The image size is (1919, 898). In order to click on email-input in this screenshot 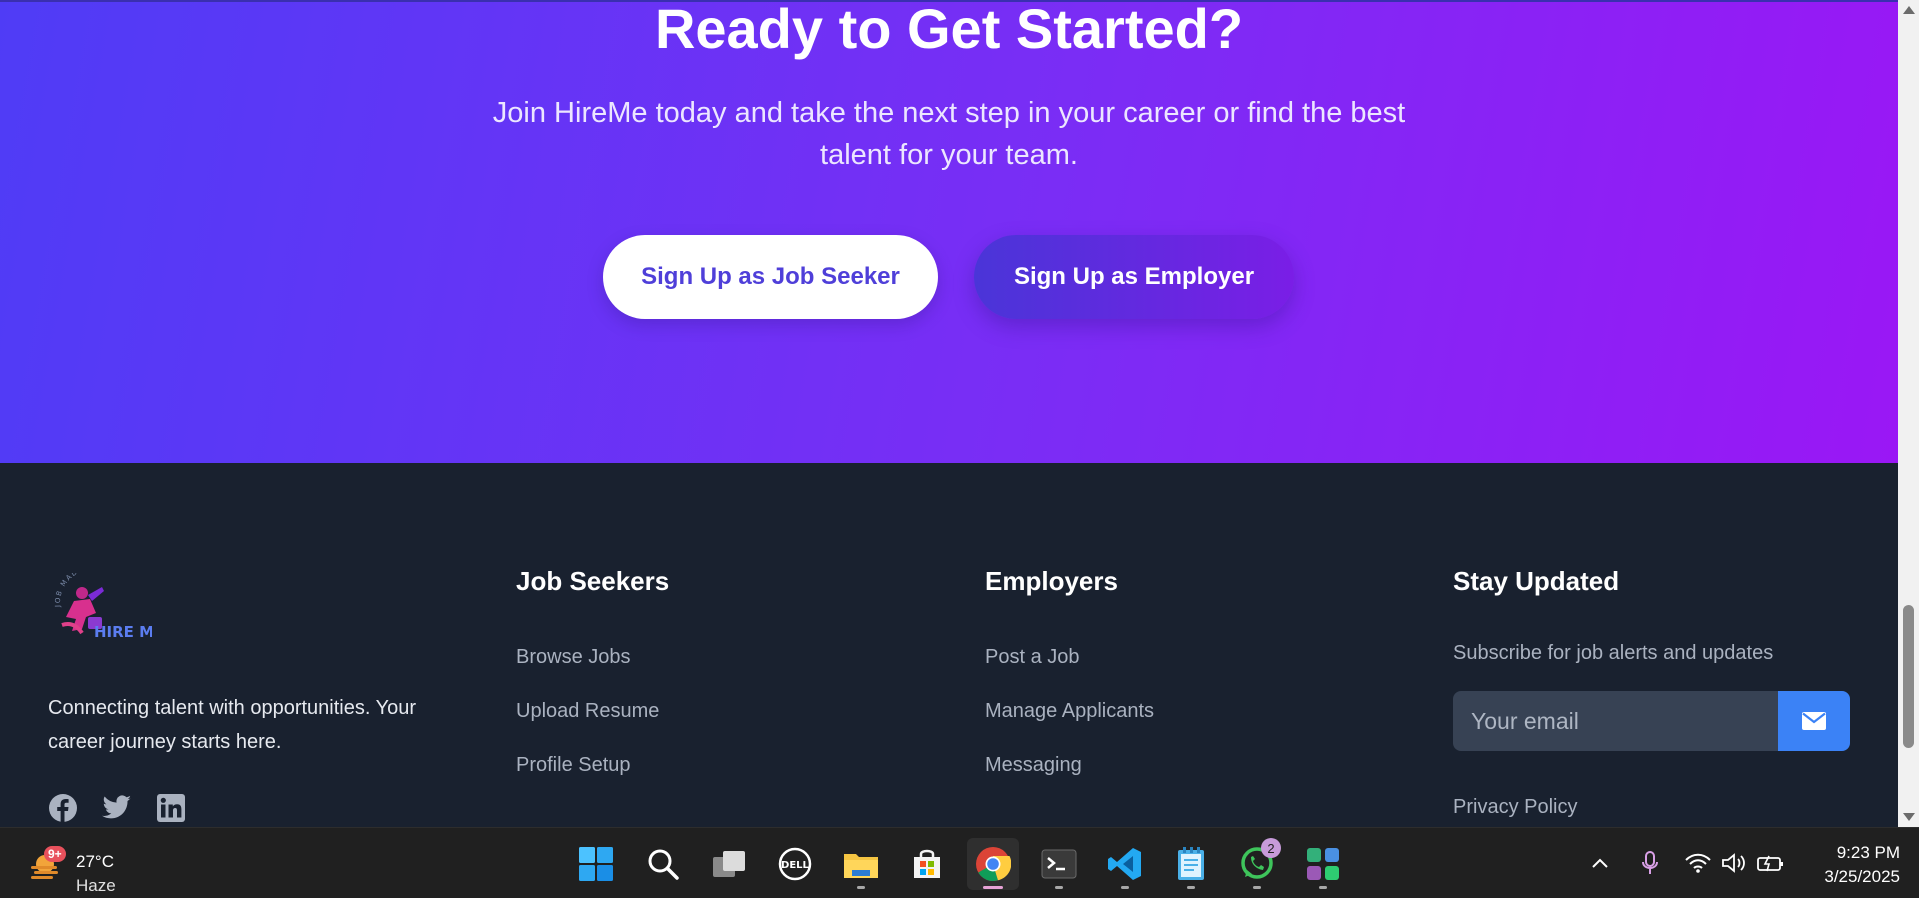, I will do `click(1615, 721)`.